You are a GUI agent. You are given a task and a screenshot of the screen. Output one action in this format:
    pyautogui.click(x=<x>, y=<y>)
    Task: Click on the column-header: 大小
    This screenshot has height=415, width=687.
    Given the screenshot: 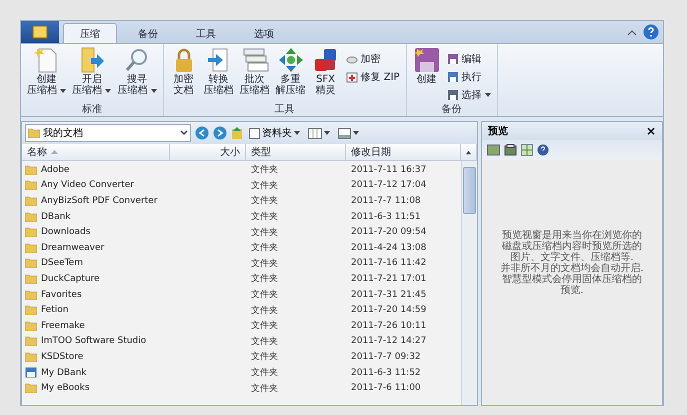 What is the action you would take?
    pyautogui.click(x=208, y=152)
    